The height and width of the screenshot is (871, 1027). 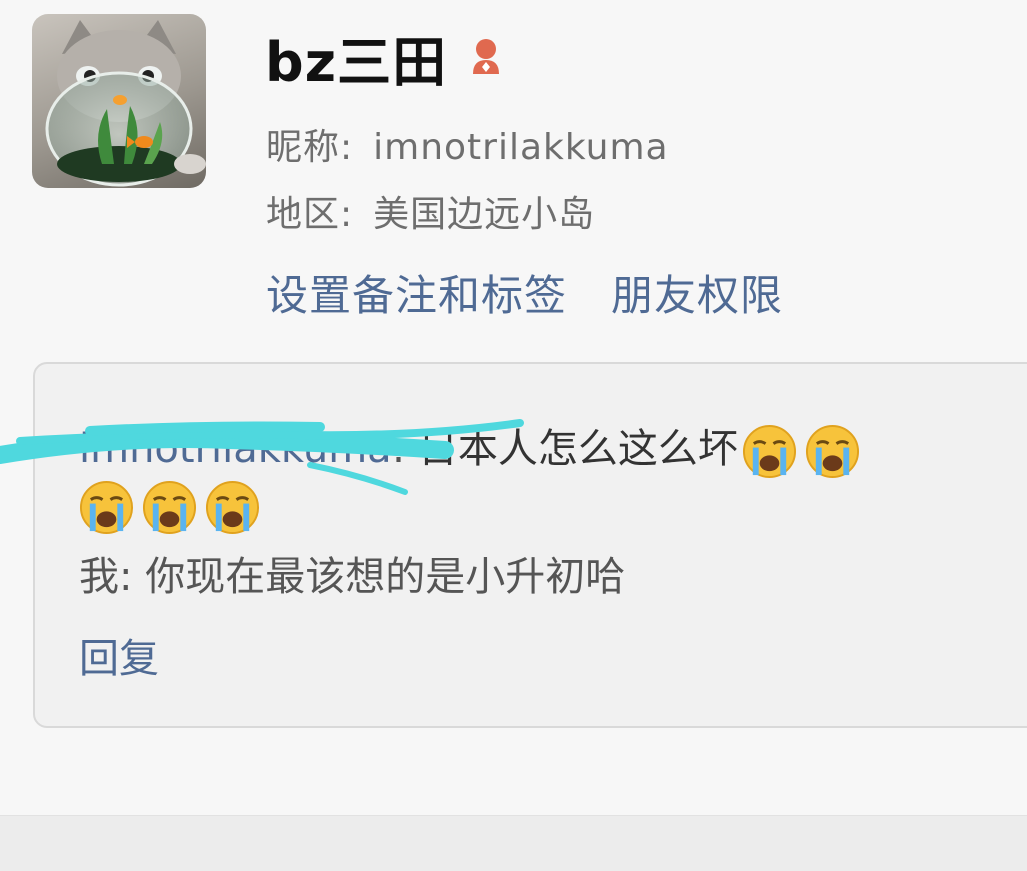 I want to click on region-row: 地区: 美国边远小岛, so click(x=430, y=211).